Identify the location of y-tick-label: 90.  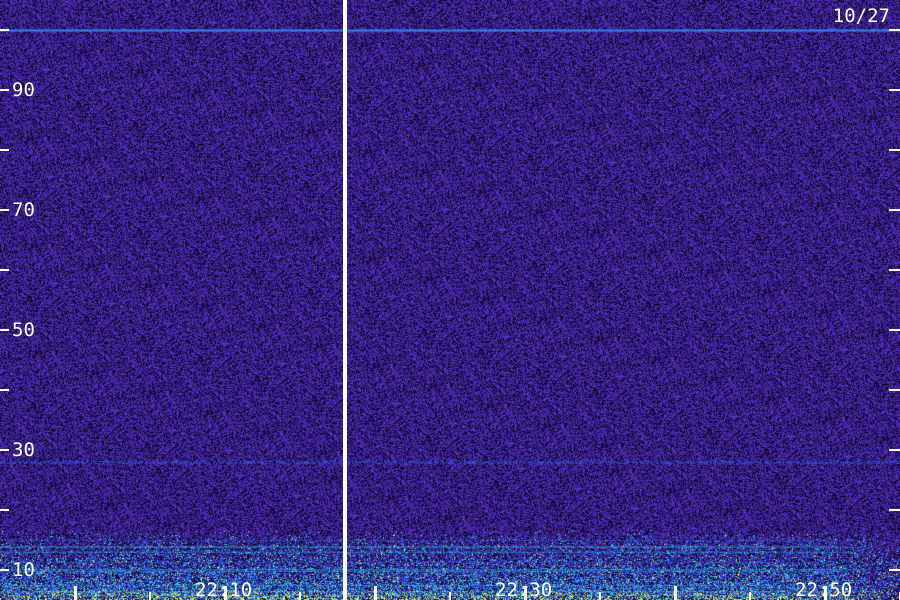
(23, 90).